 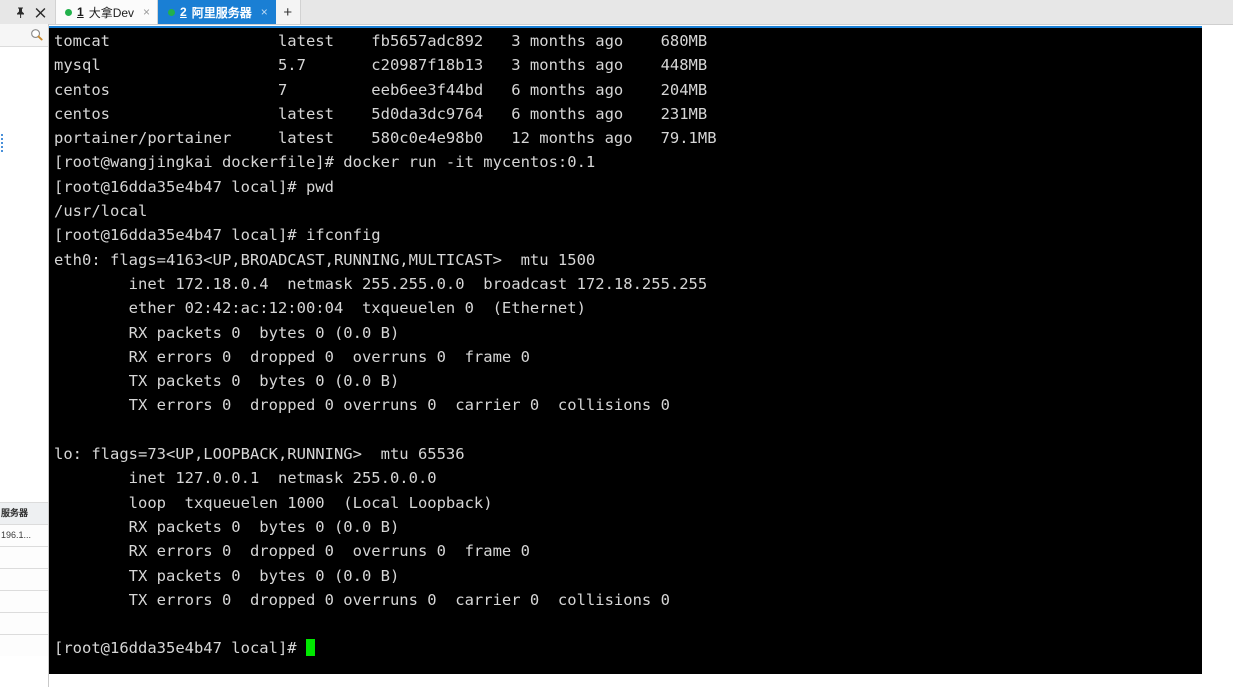 What do you see at coordinates (2, 145) in the screenshot?
I see `sidebar-drag-handle` at bounding box center [2, 145].